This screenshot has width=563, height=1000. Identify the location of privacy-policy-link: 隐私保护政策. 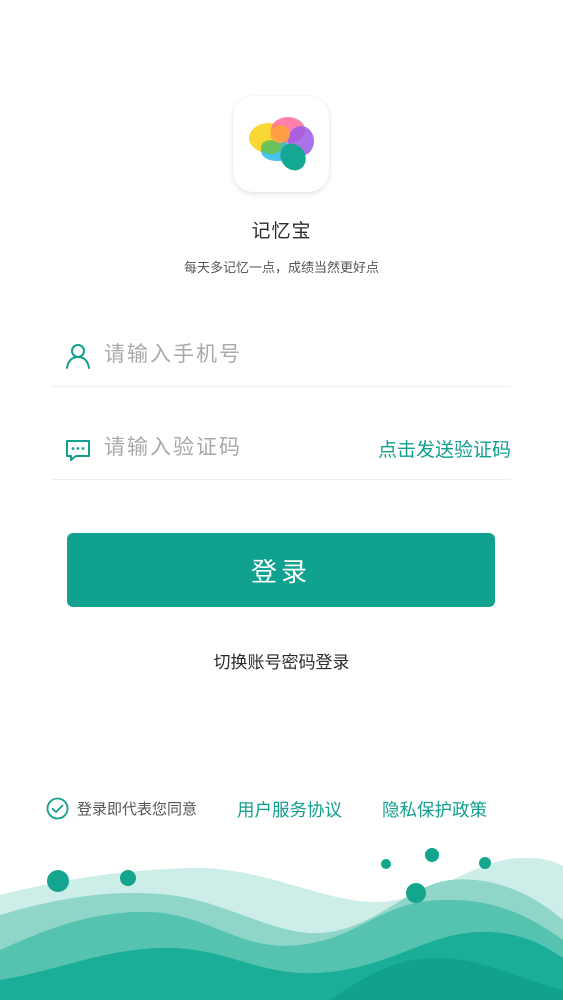
(434, 809).